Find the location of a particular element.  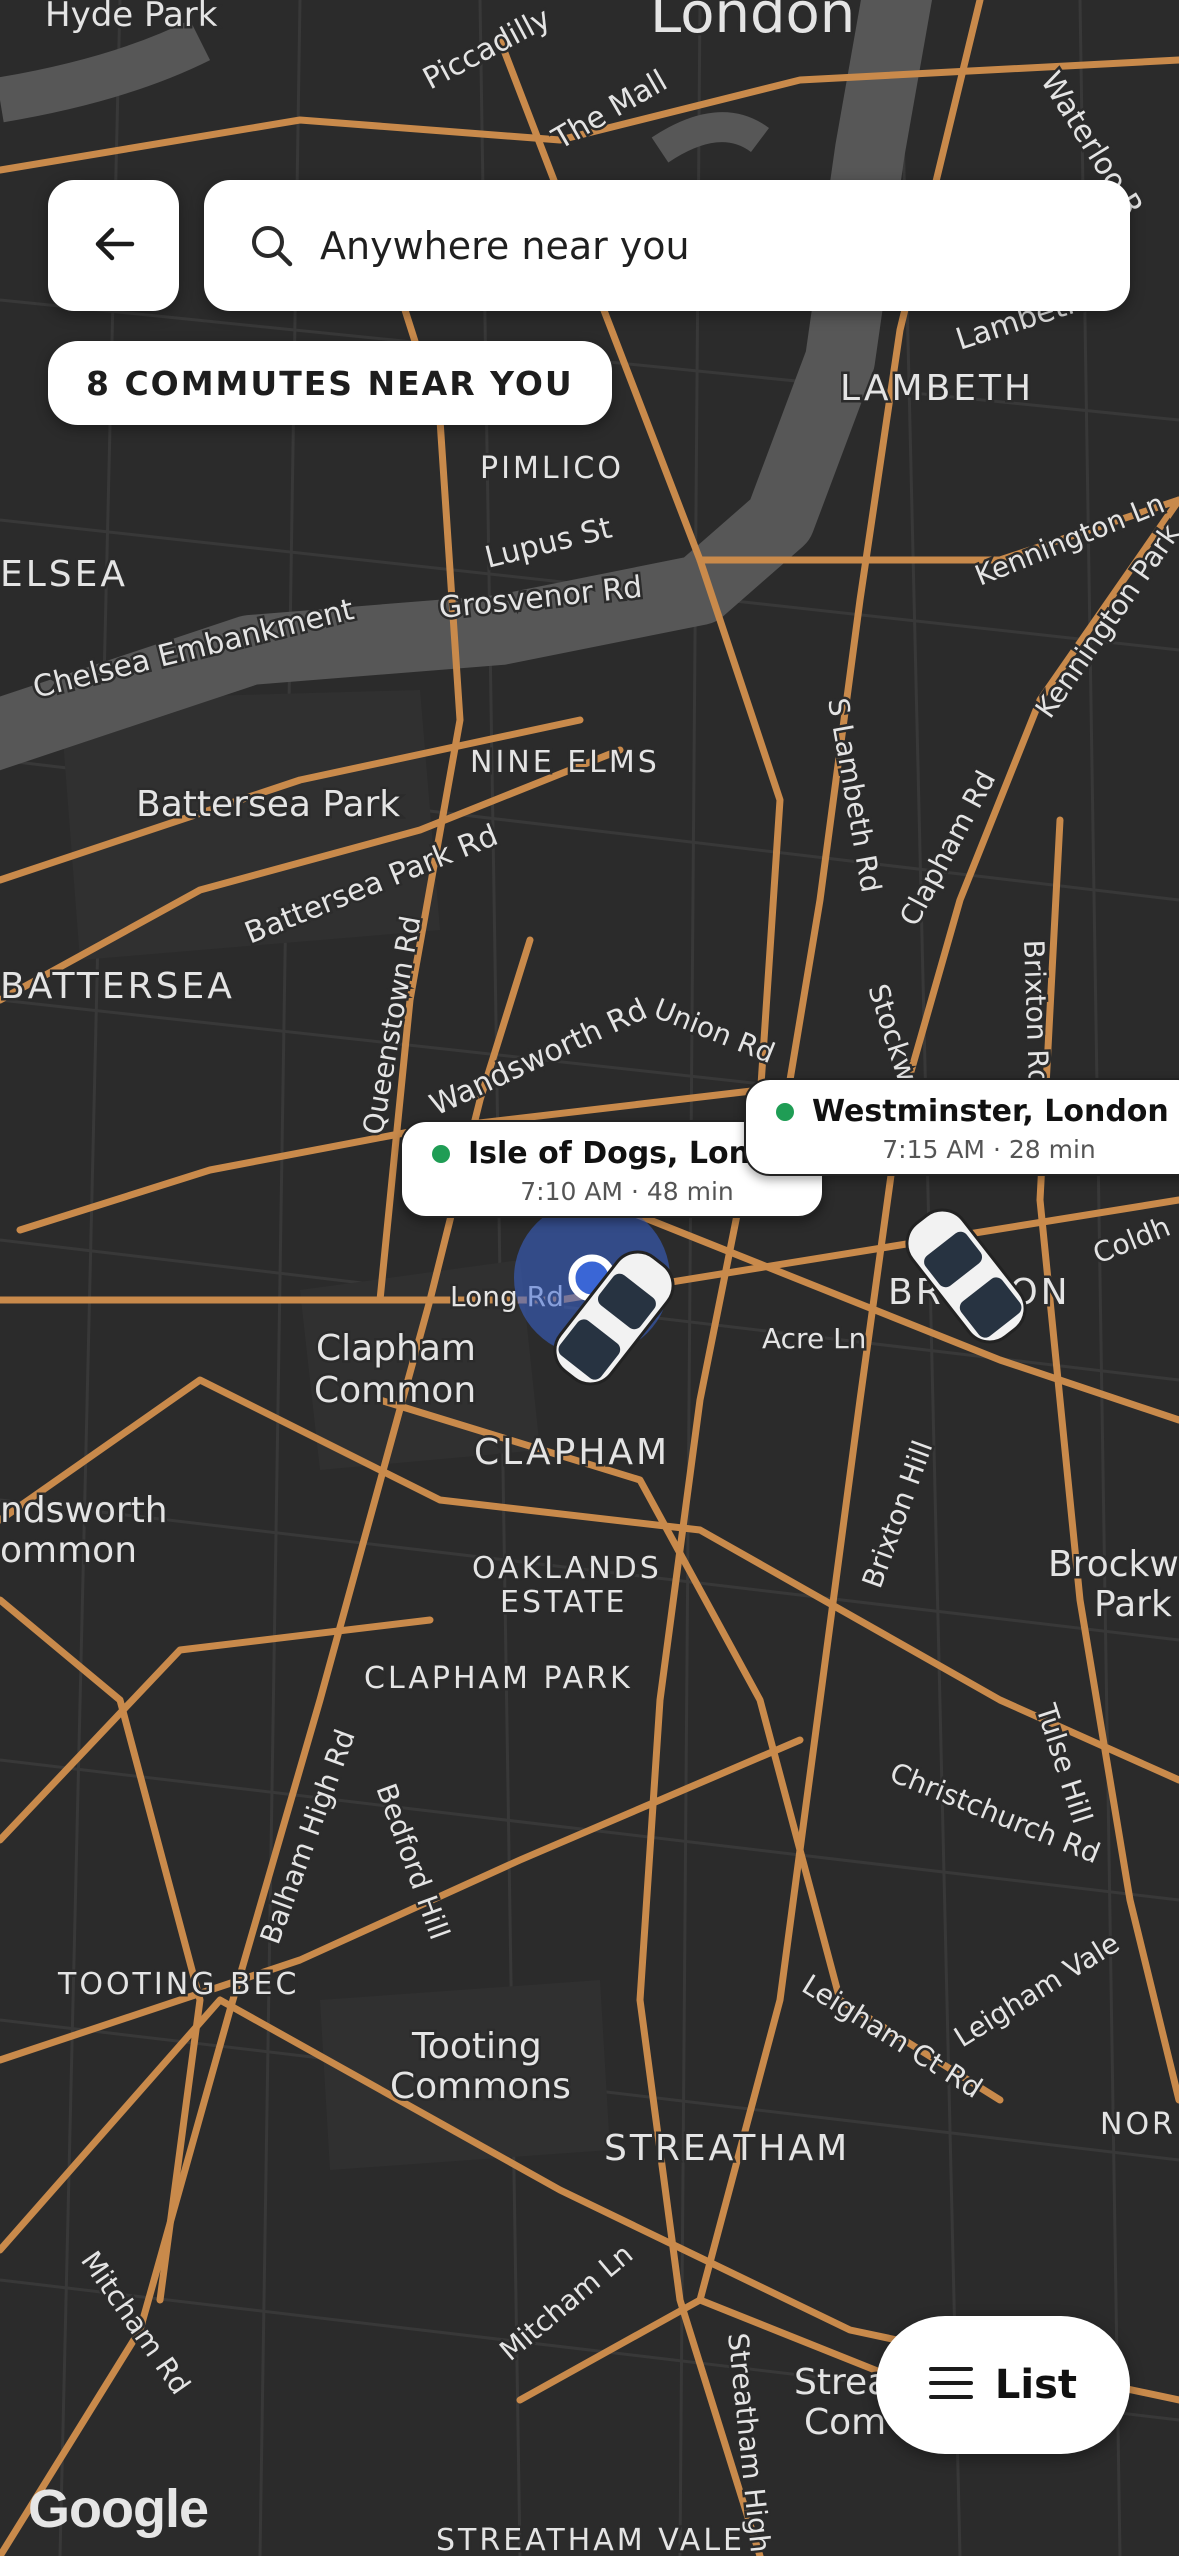

map-label: Common is located at coordinates (395, 1390).